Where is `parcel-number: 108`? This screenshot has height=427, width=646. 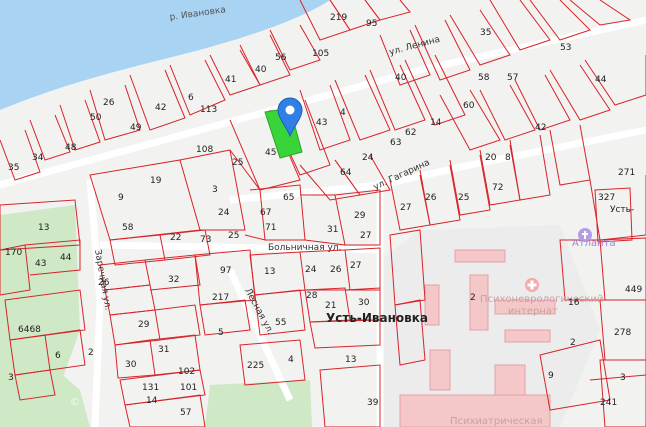 parcel-number: 108 is located at coordinates (204, 150).